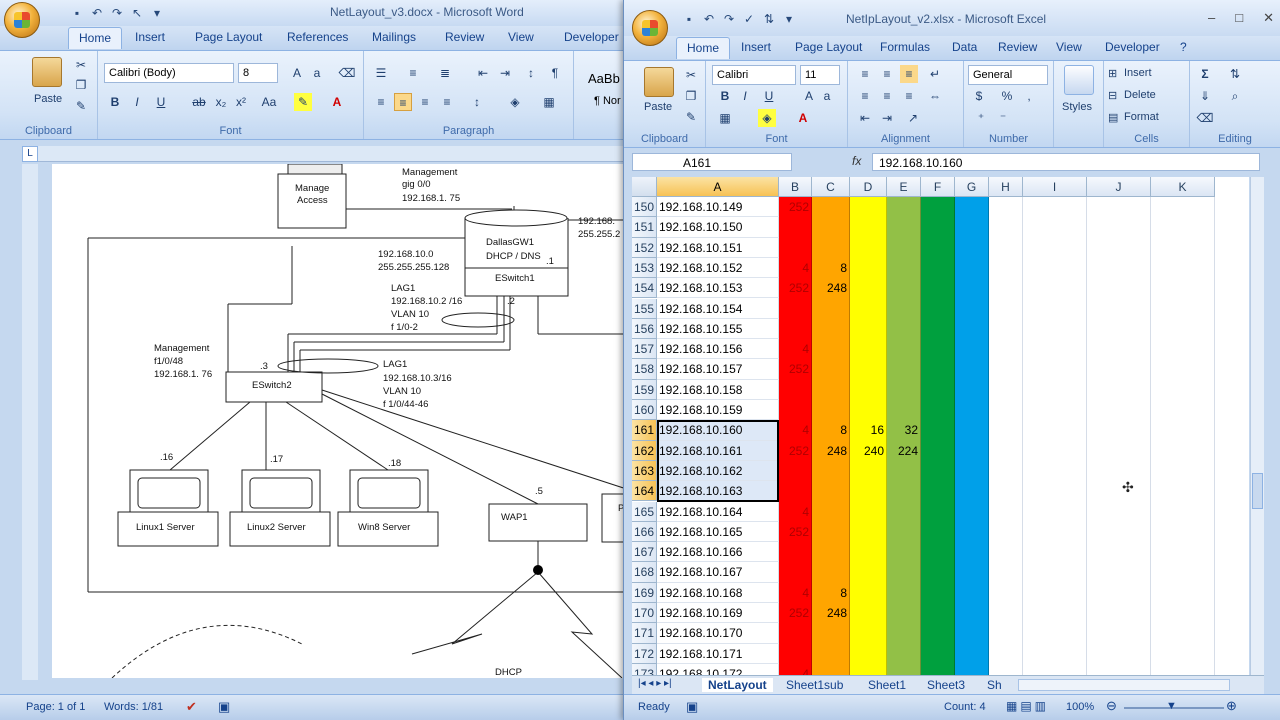 The height and width of the screenshot is (720, 1280). What do you see at coordinates (887, 685) in the screenshot?
I see `sheet-tab-sheet1: Sheet1` at bounding box center [887, 685].